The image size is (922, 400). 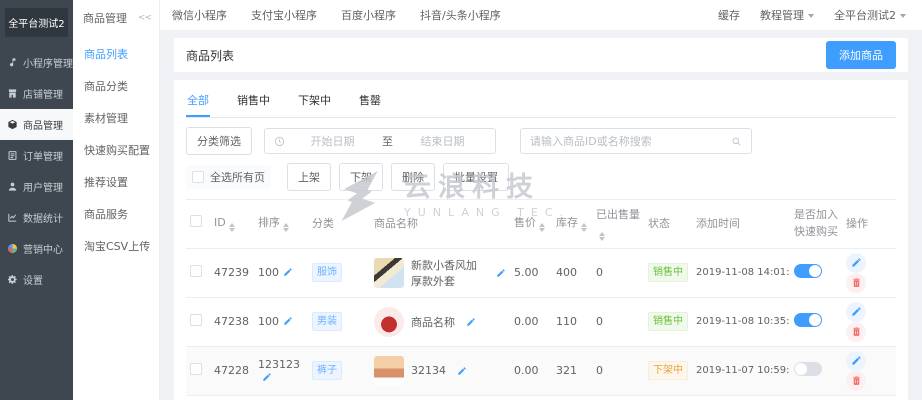 What do you see at coordinates (12, 124) in the screenshot?
I see `goods-box-icon` at bounding box center [12, 124].